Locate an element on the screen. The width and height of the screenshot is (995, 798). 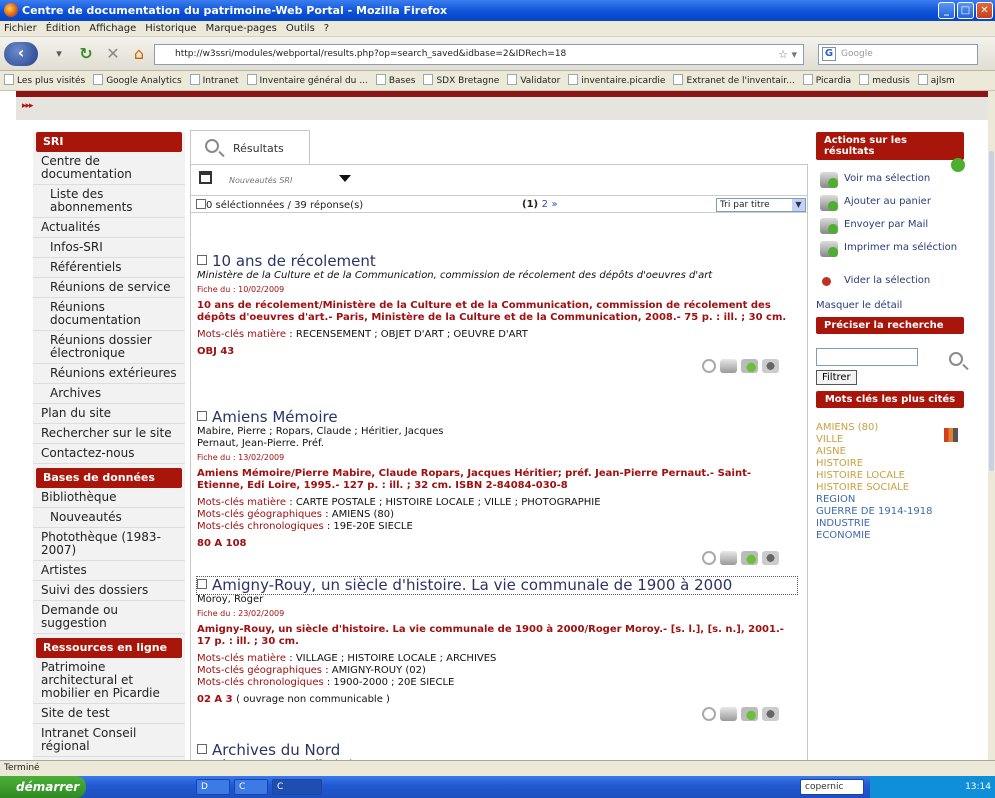
task-button-1: D is located at coordinates (213, 787).